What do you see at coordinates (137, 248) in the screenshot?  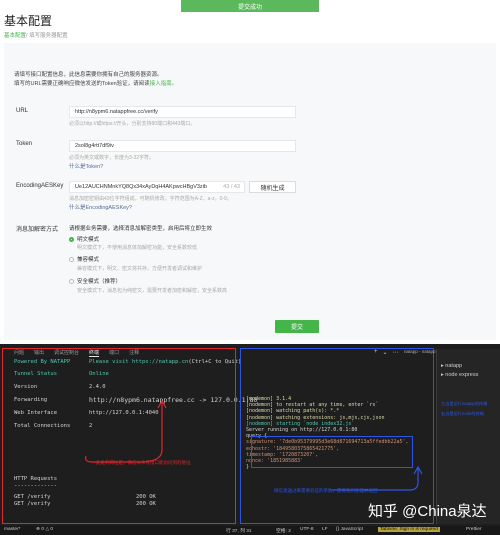 I see `plaintext-desc: 明文模式下，不使用消息体加解密功能，安全系数较低` at bounding box center [137, 248].